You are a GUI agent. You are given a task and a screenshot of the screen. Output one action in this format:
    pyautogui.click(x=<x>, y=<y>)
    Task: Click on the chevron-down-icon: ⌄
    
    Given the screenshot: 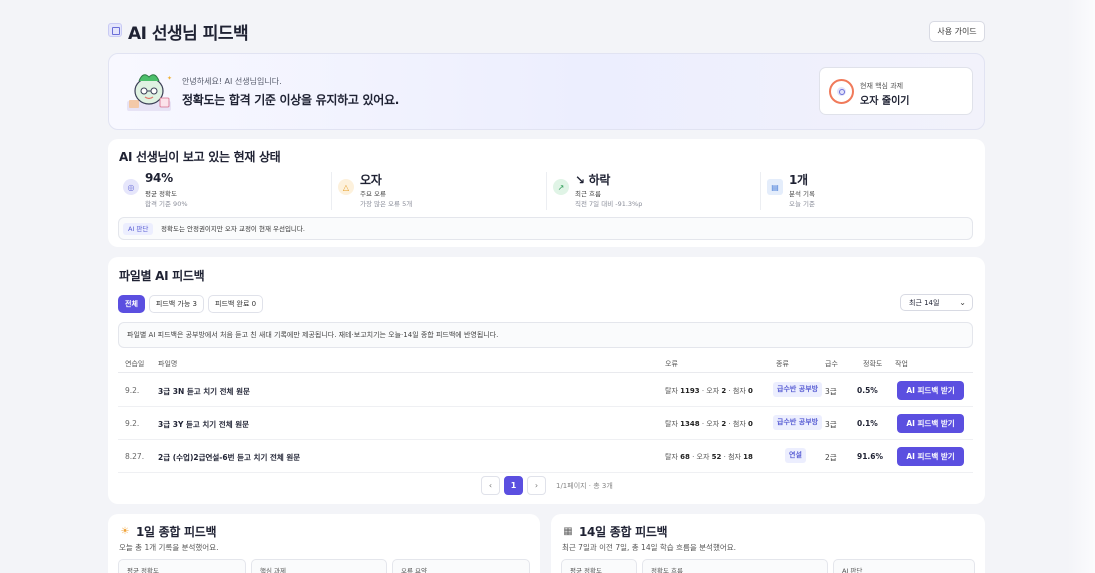 What is the action you would take?
    pyautogui.click(x=962, y=302)
    